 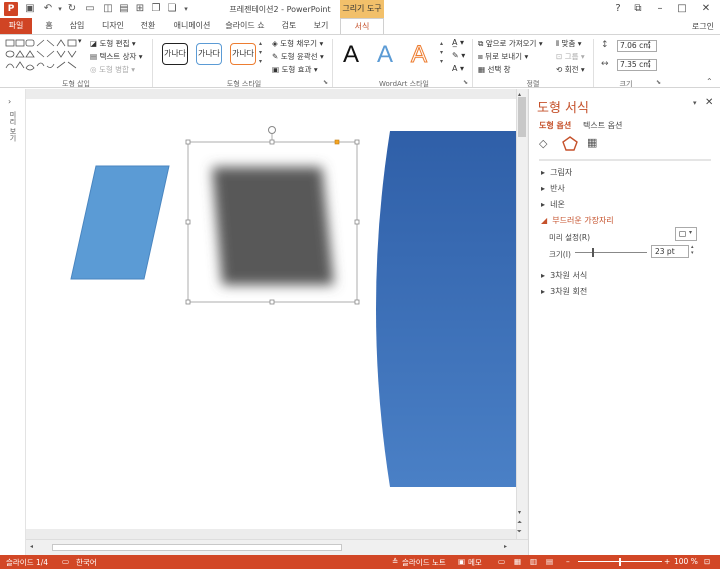 I want to click on notes-icon: ≙, so click(x=395, y=561).